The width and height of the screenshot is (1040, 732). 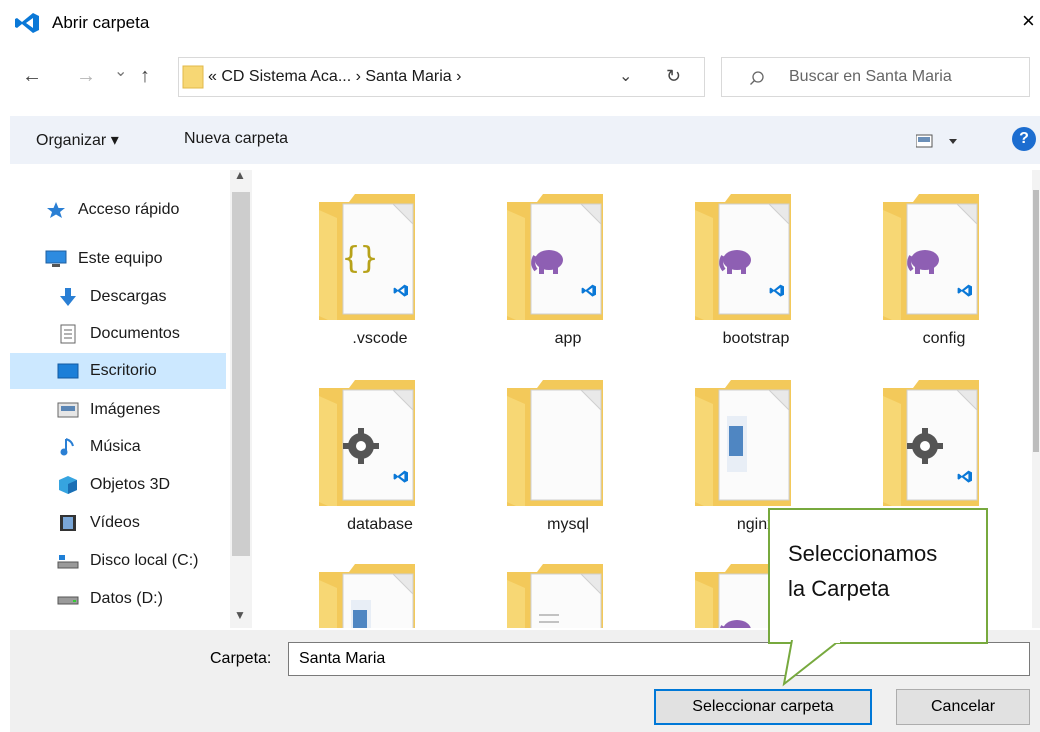 What do you see at coordinates (380, 338) in the screenshot?
I see `folder-label: .vscode` at bounding box center [380, 338].